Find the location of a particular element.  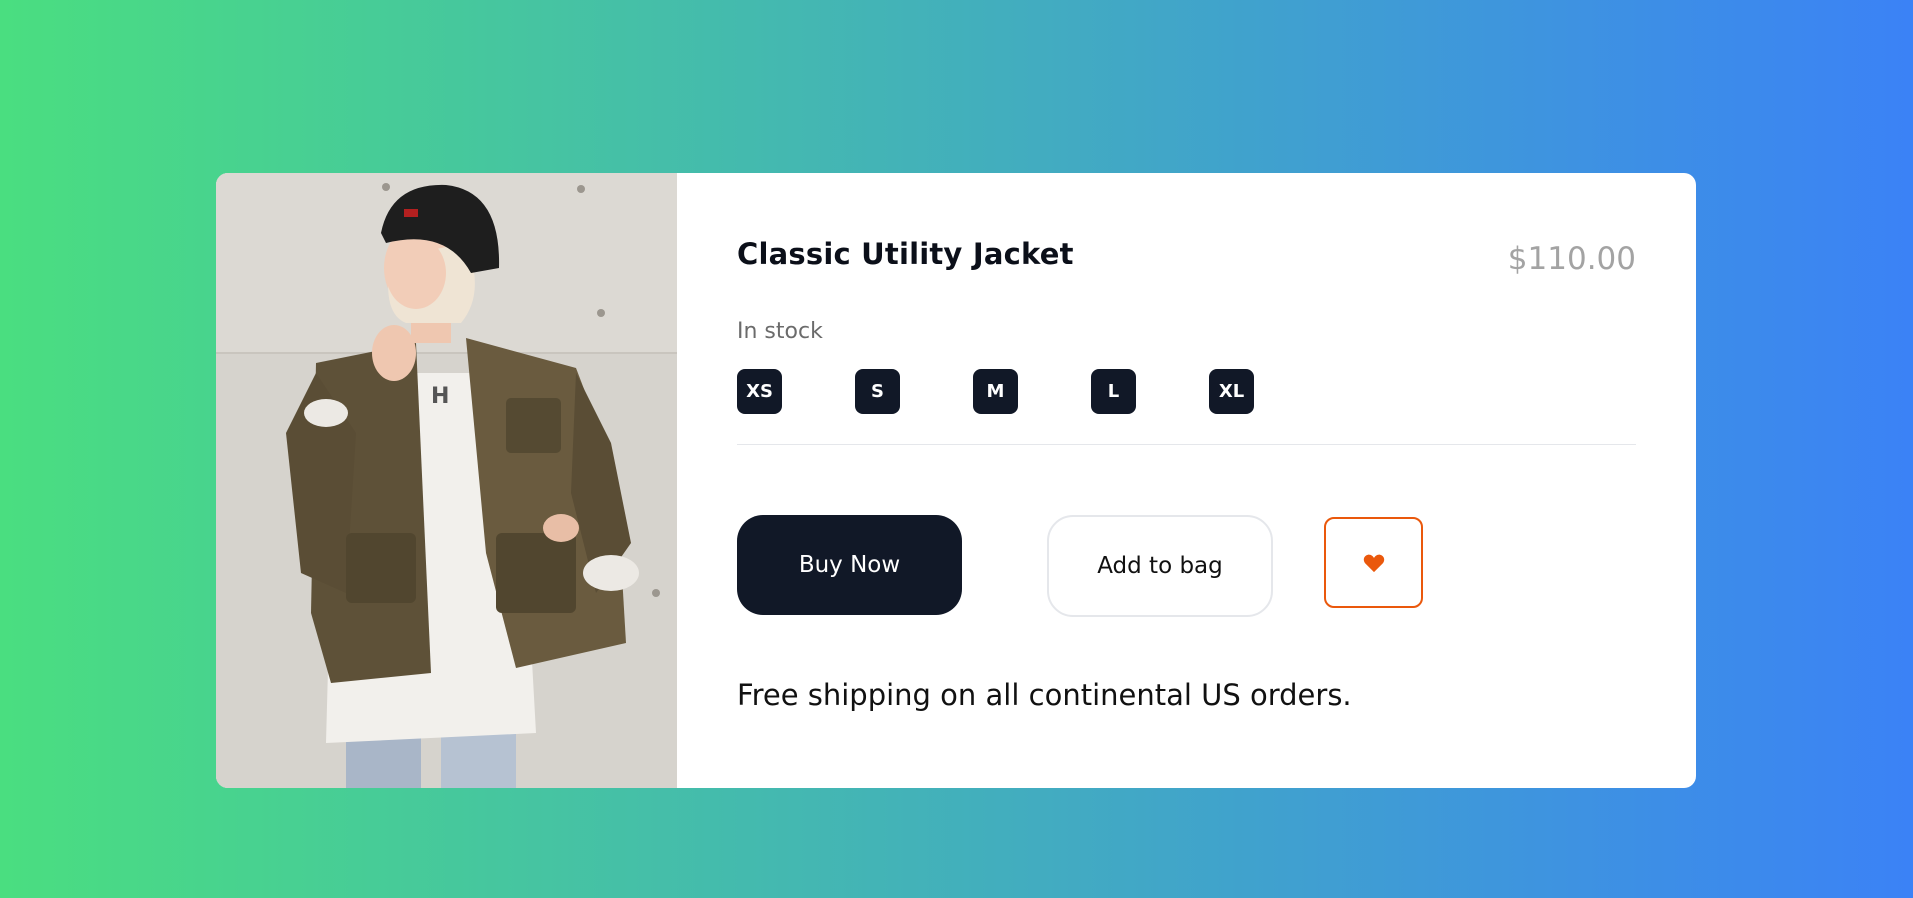

favorite-button is located at coordinates (1373, 562).